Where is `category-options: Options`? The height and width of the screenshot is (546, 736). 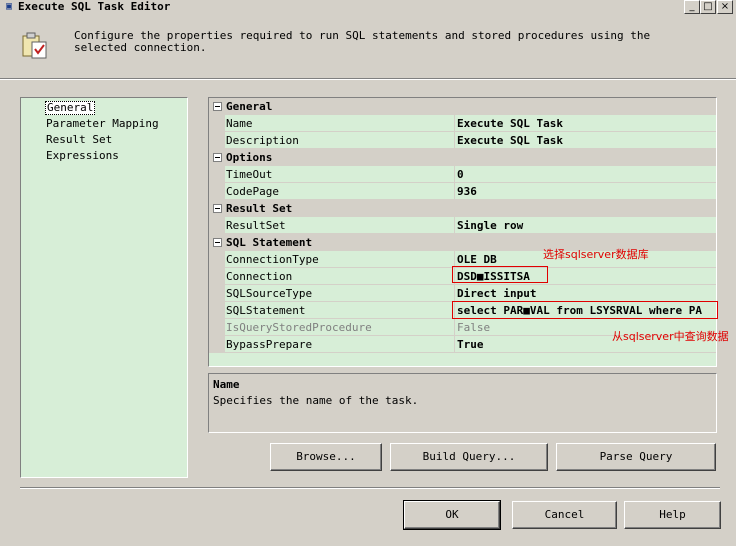 category-options: Options is located at coordinates (462, 157).